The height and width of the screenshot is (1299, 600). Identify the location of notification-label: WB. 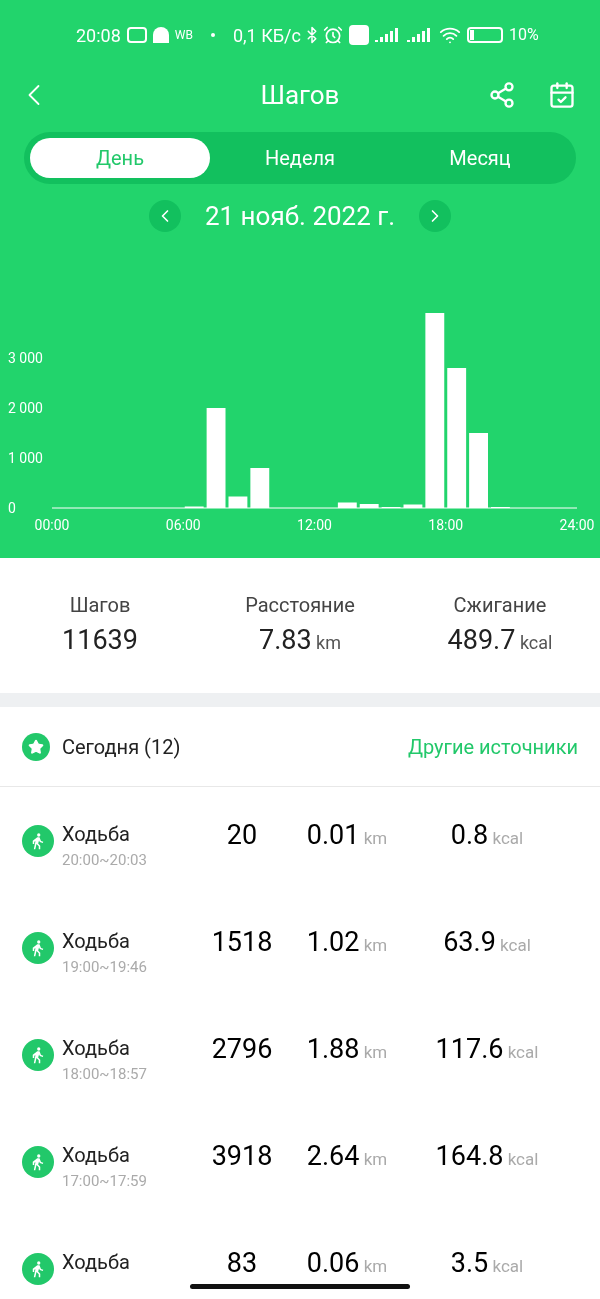
(183, 35).